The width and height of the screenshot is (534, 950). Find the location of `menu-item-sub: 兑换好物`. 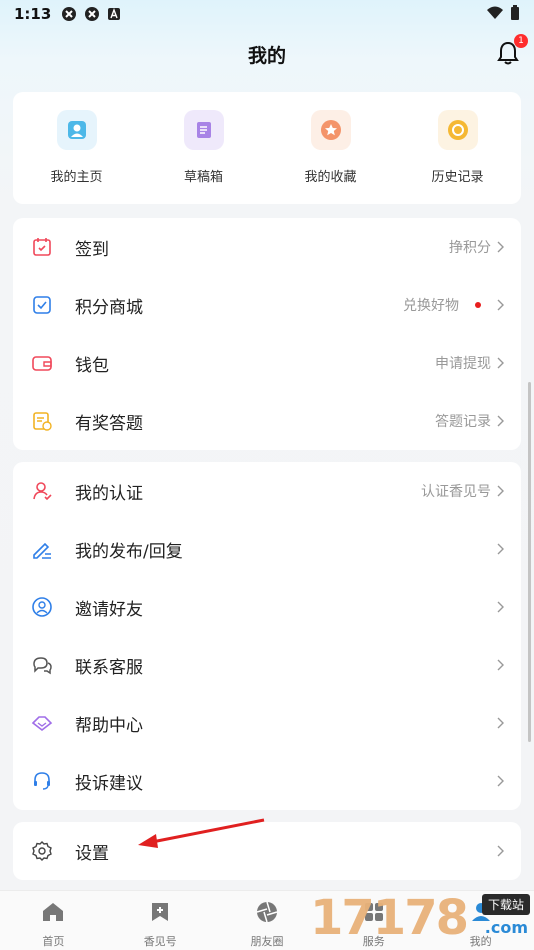

menu-item-sub: 兑换好物 is located at coordinates (431, 306).